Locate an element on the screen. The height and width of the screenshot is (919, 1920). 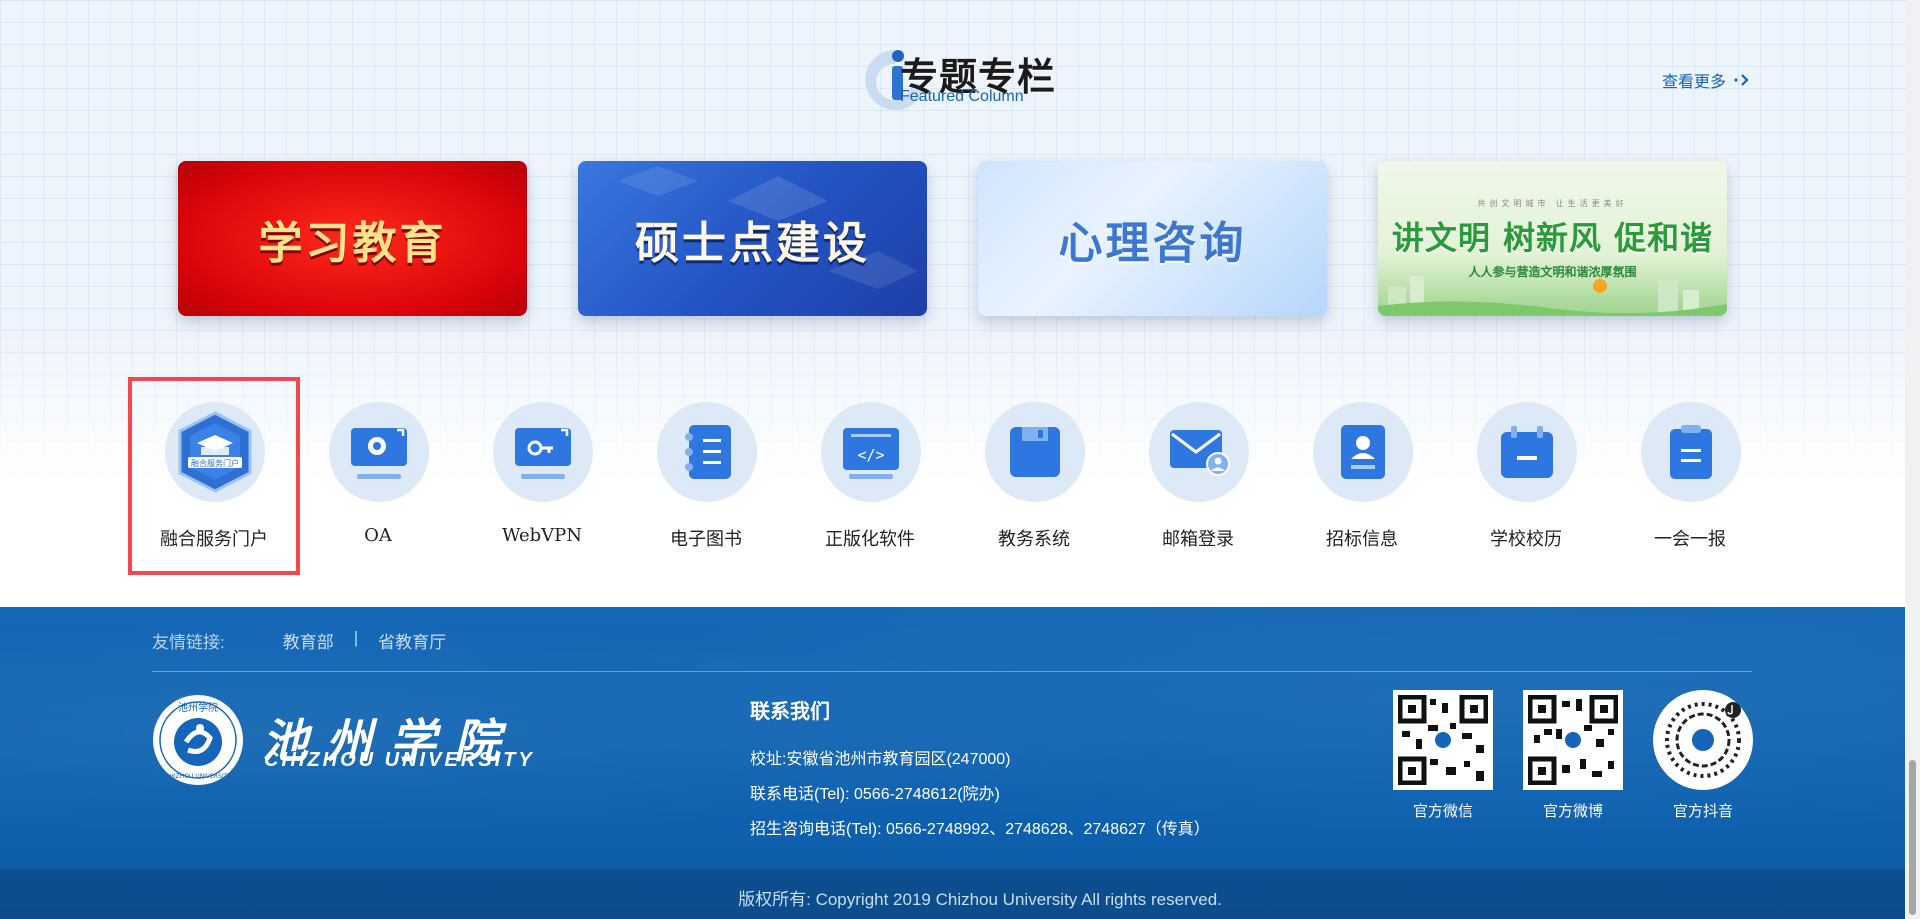
service-academic-system: 教务系统 is located at coordinates (1034, 476).